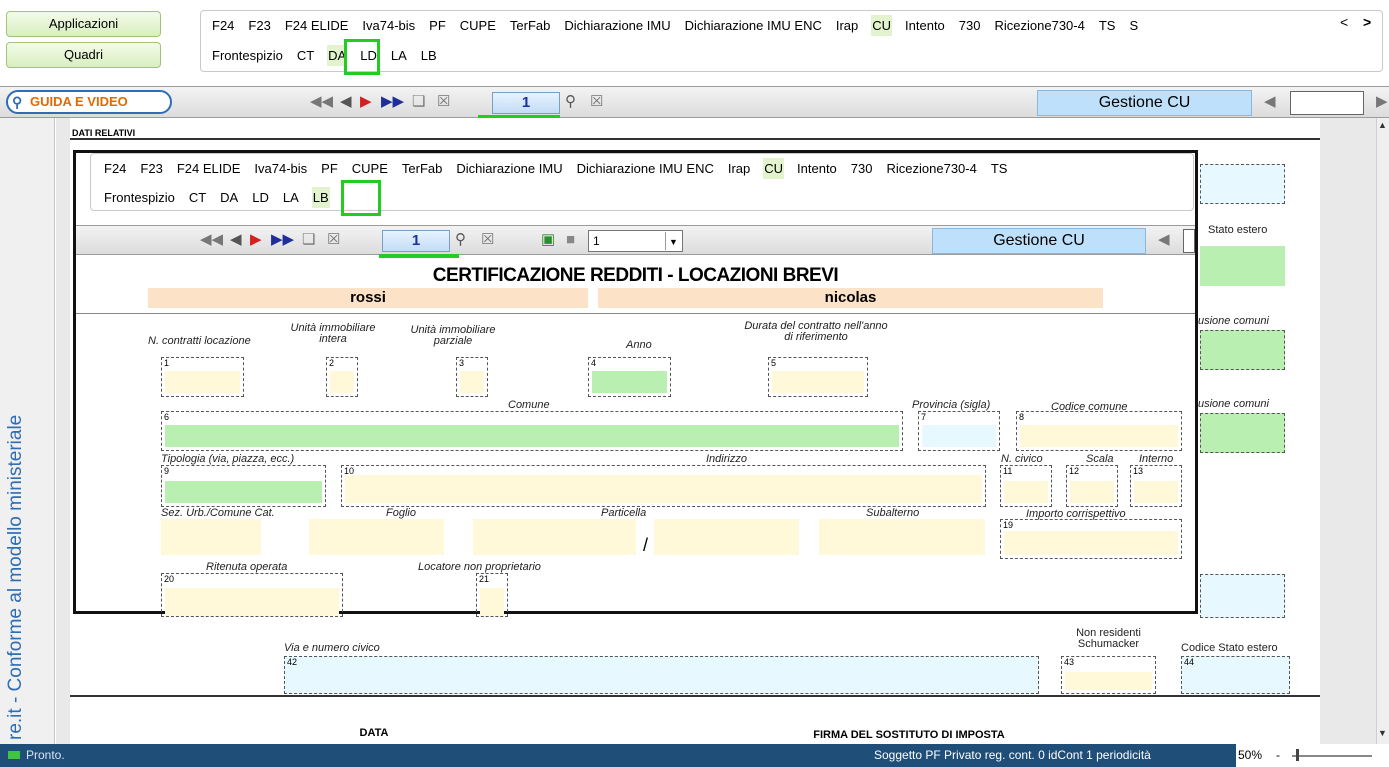 This screenshot has height=767, width=1389. What do you see at coordinates (320, 197) in the screenshot?
I see `quadro-tab-active: LB` at bounding box center [320, 197].